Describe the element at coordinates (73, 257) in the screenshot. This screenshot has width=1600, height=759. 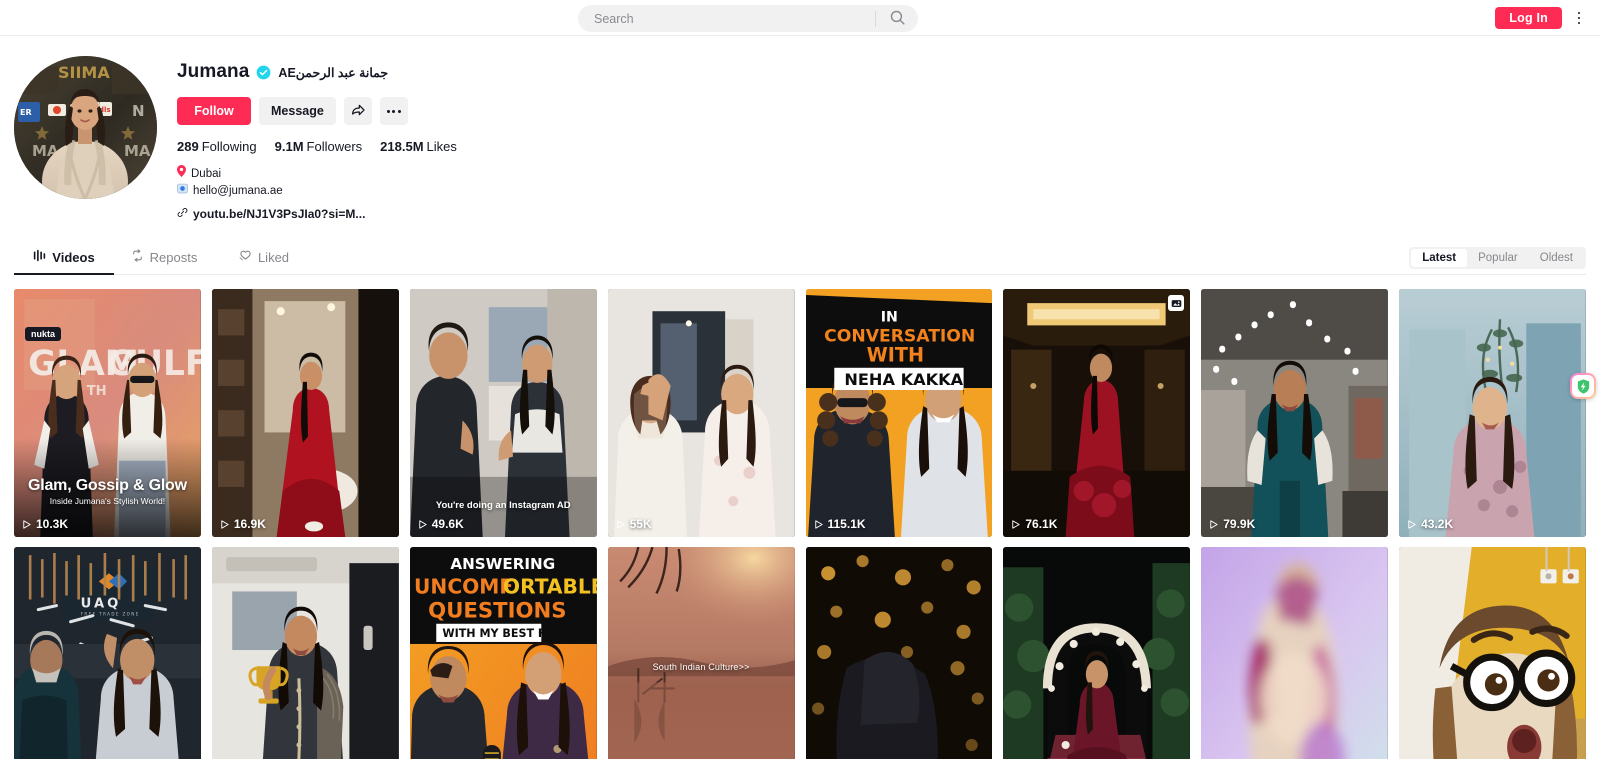
I see `tab-videos-label: Videos` at that location.